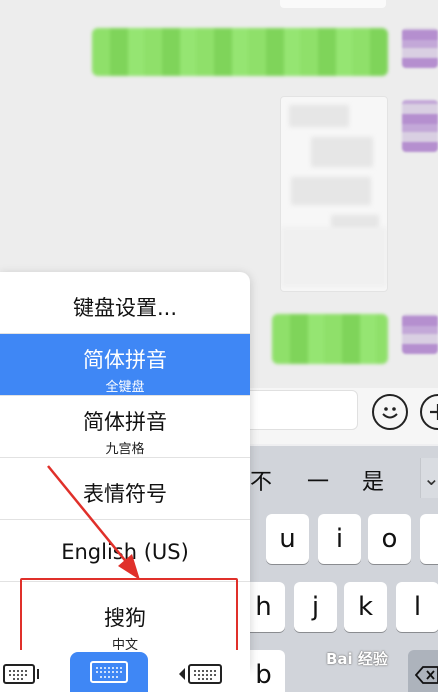 The height and width of the screenshot is (692, 438). What do you see at coordinates (129, 619) in the screenshot?
I see `annotation-highlight-box` at bounding box center [129, 619].